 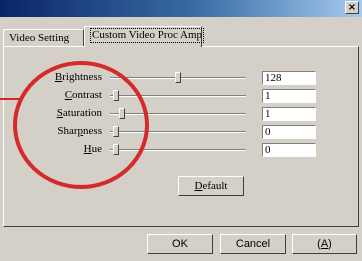 What do you see at coordinates (253, 244) in the screenshot?
I see `cancel-button: Cancel` at bounding box center [253, 244].